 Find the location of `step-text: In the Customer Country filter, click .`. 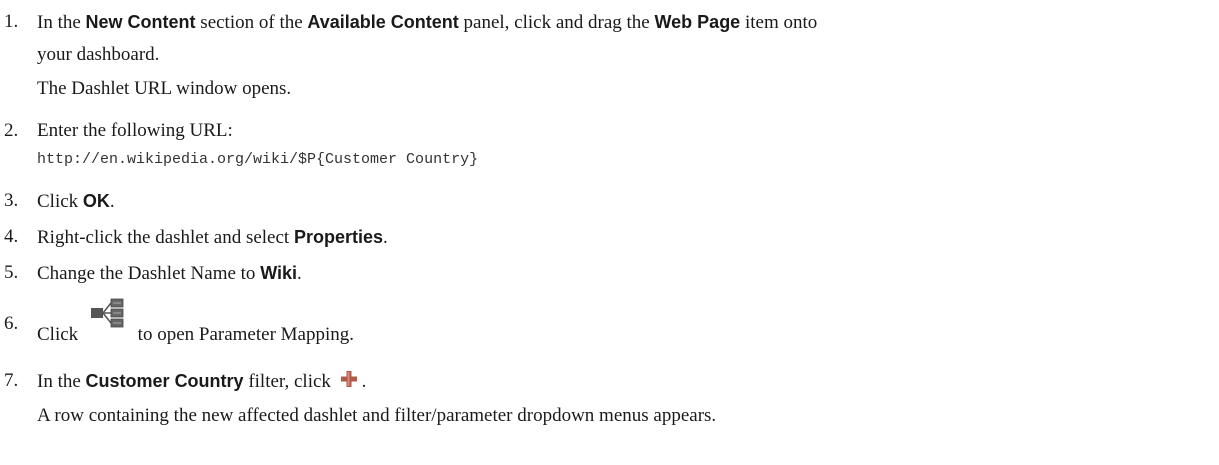

step-text: In the Customer Country filter, click . is located at coordinates (202, 381).